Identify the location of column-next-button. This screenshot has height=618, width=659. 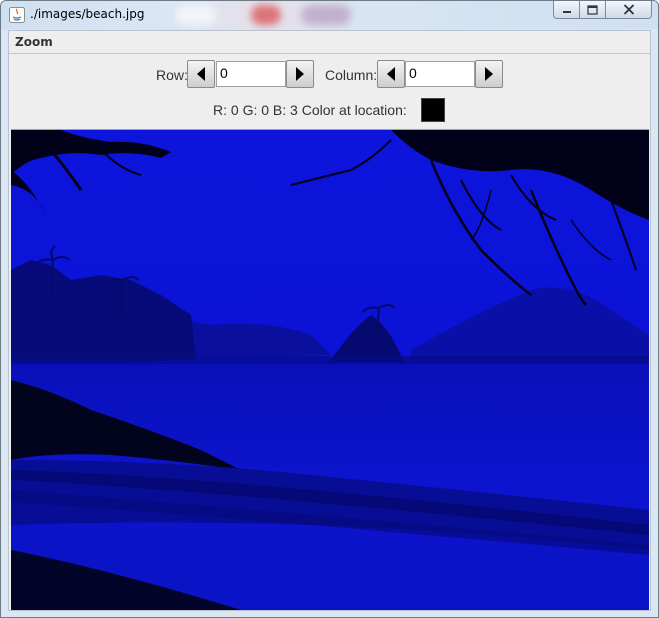
(489, 74).